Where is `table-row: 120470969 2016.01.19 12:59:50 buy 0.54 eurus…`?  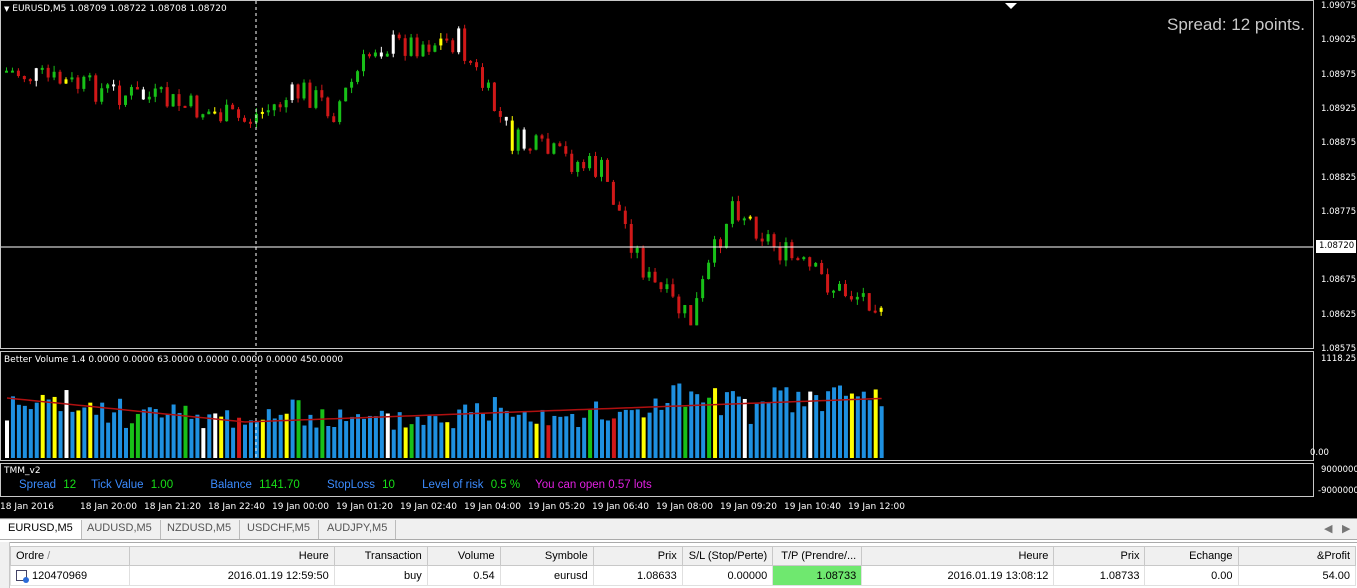 table-row: 120470969 2016.01.19 12:59:50 buy 0.54 eurus… is located at coordinates (683, 575).